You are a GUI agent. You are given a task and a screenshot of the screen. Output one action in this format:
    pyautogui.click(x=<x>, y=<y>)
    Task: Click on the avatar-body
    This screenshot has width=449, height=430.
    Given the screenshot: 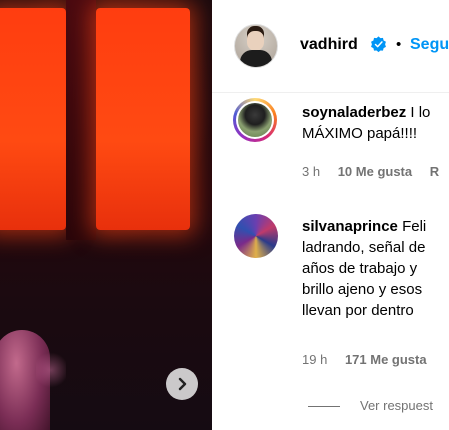 What is the action you would take?
    pyautogui.click(x=256, y=58)
    